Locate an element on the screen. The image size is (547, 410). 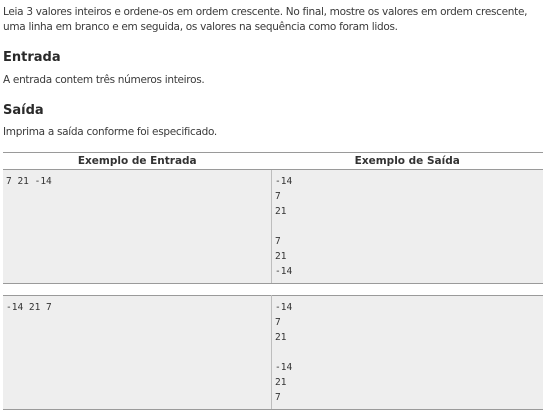
example-output-cell: -14 7 21 7 21 -14 is located at coordinates (407, 226).